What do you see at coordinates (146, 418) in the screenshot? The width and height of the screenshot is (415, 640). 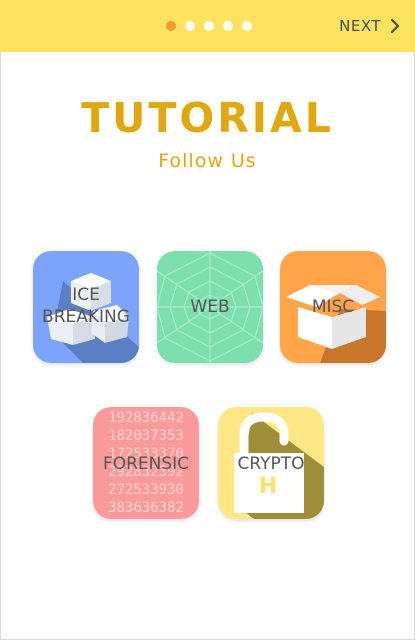 I see `digit-row: 192836442` at bounding box center [146, 418].